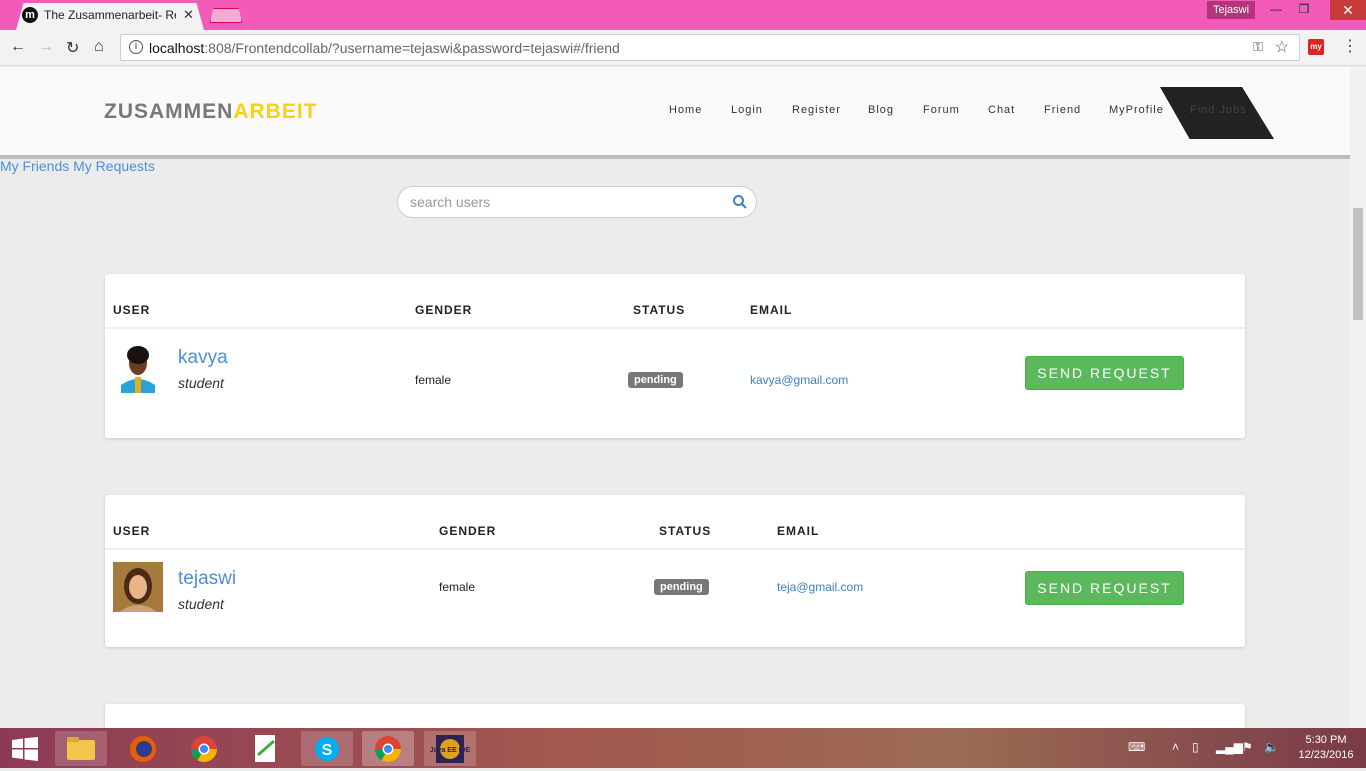 Image resolution: width=1366 pixels, height=771 pixels. Describe the element at coordinates (1136, 747) in the screenshot. I see `keyboard-icon: ⌨` at that location.